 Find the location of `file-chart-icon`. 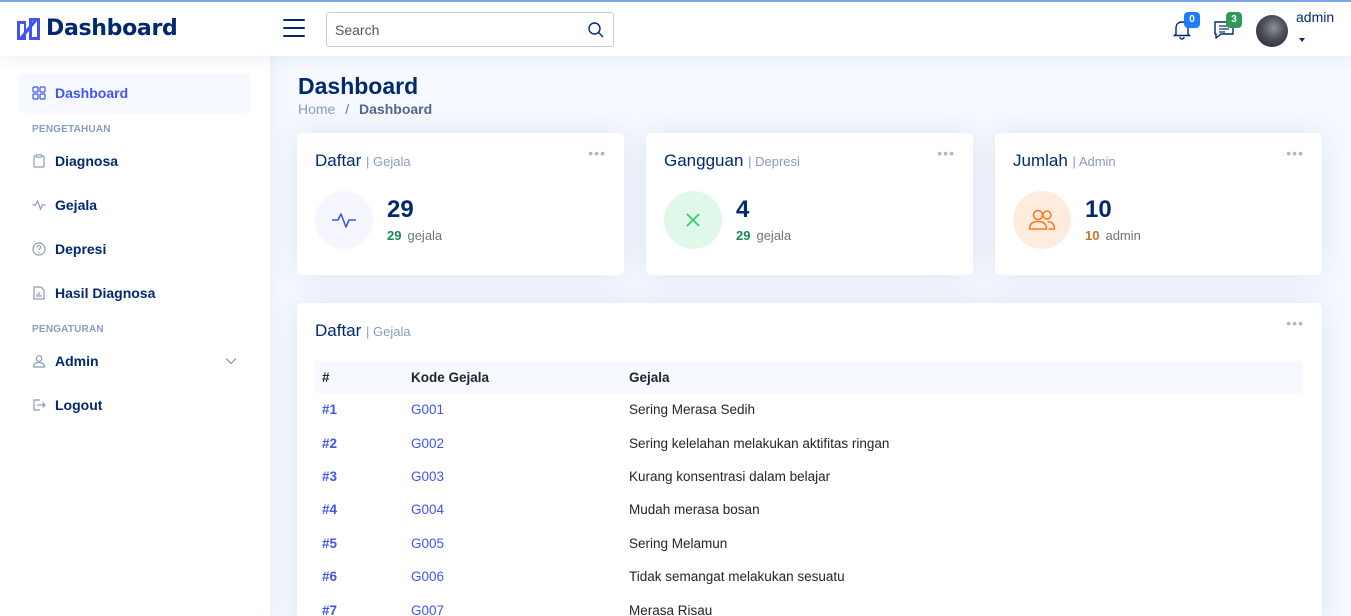

file-chart-icon is located at coordinates (39, 293).